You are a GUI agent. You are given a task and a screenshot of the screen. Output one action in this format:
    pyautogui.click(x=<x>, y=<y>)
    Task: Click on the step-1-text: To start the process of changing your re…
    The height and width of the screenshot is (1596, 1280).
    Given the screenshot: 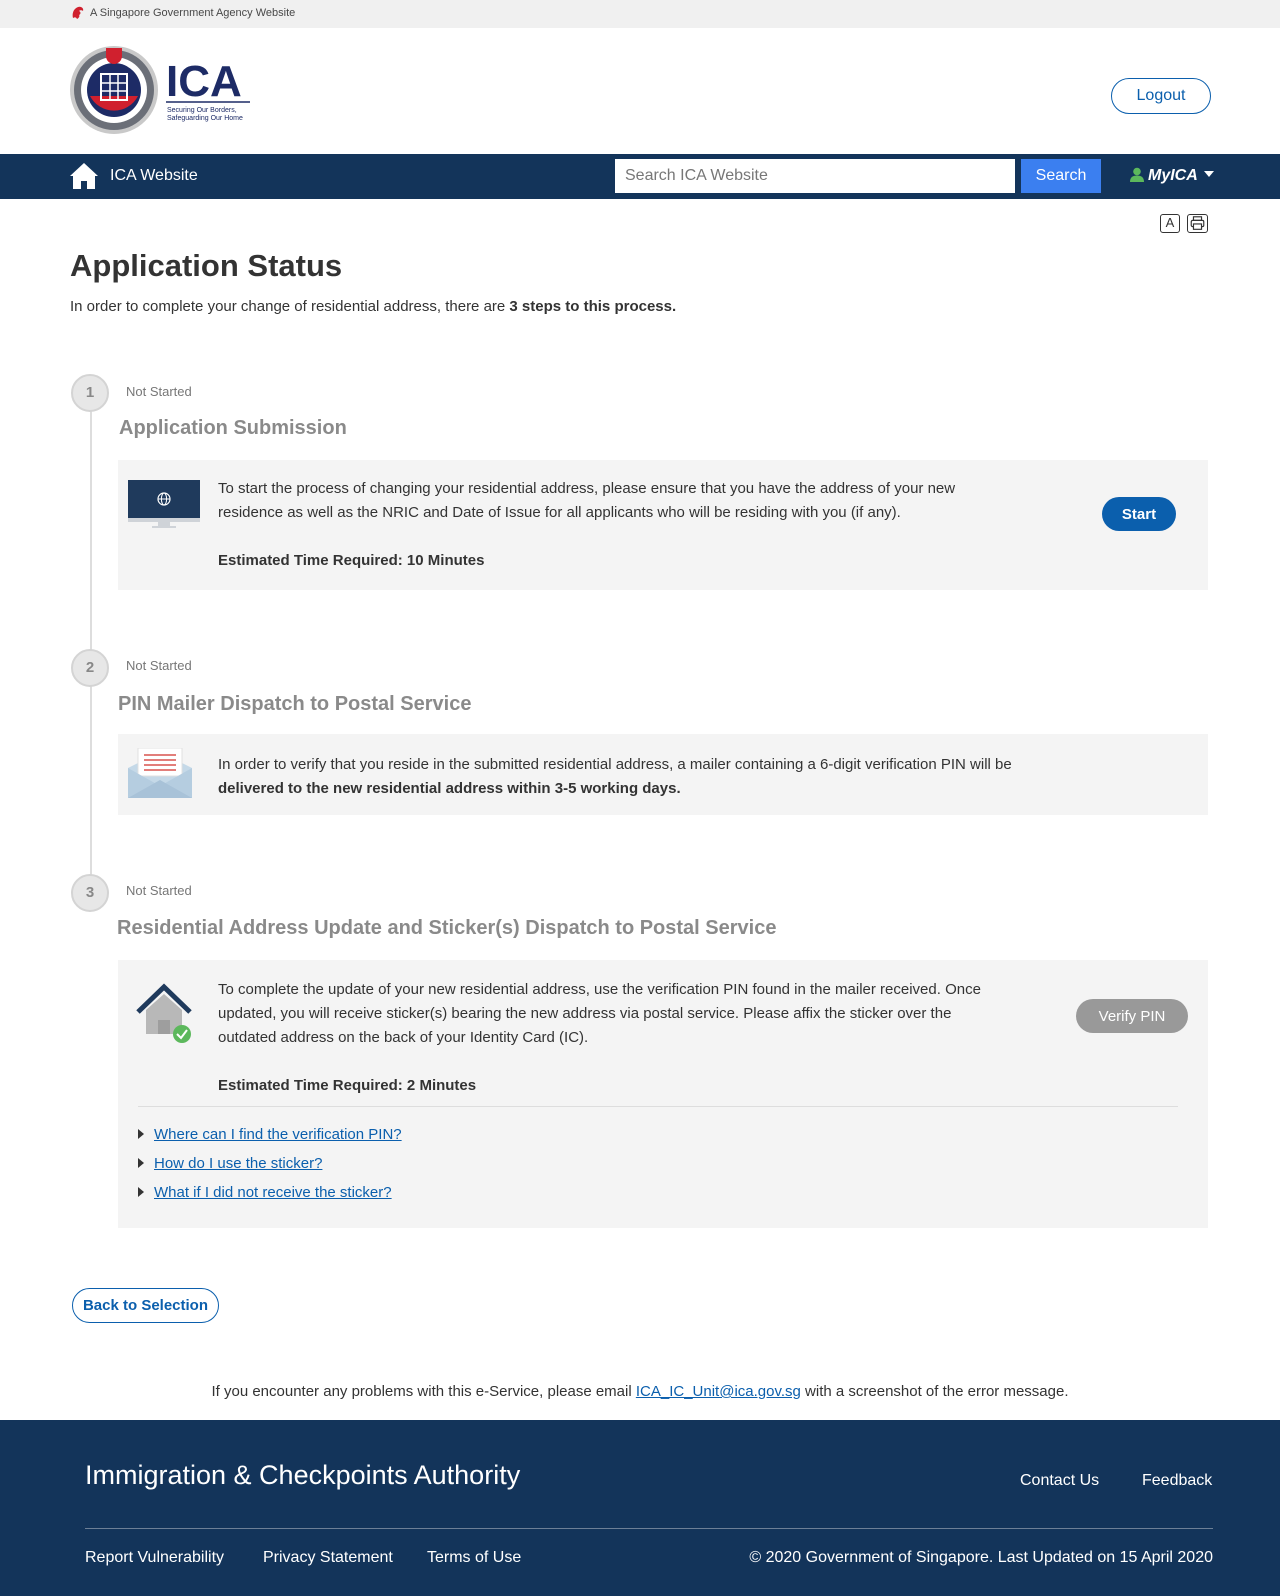 What is the action you would take?
    pyautogui.click(x=587, y=500)
    